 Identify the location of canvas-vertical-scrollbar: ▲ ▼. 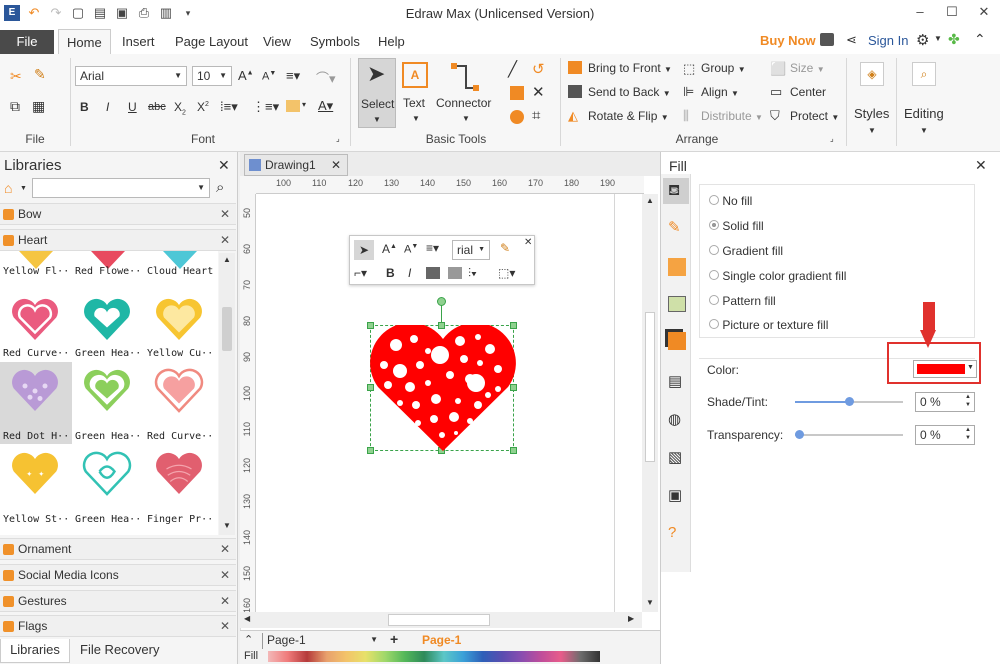
(650, 403).